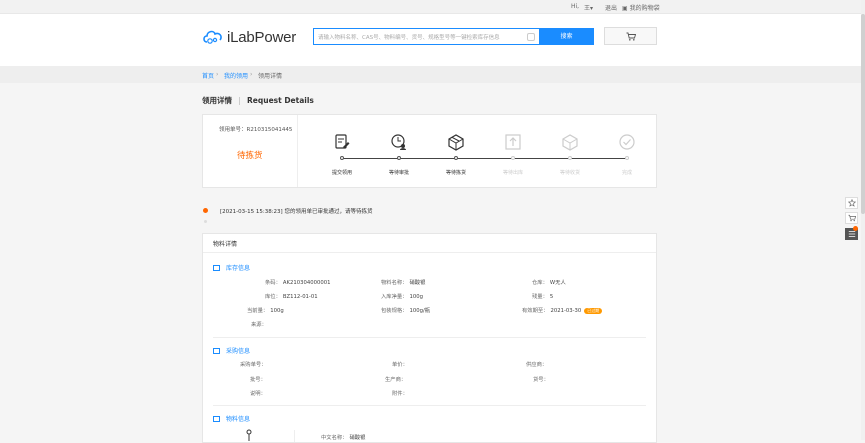 This screenshot has width=865, height=443. What do you see at coordinates (512, 173) in the screenshot?
I see `step-label: 等待出库` at bounding box center [512, 173].